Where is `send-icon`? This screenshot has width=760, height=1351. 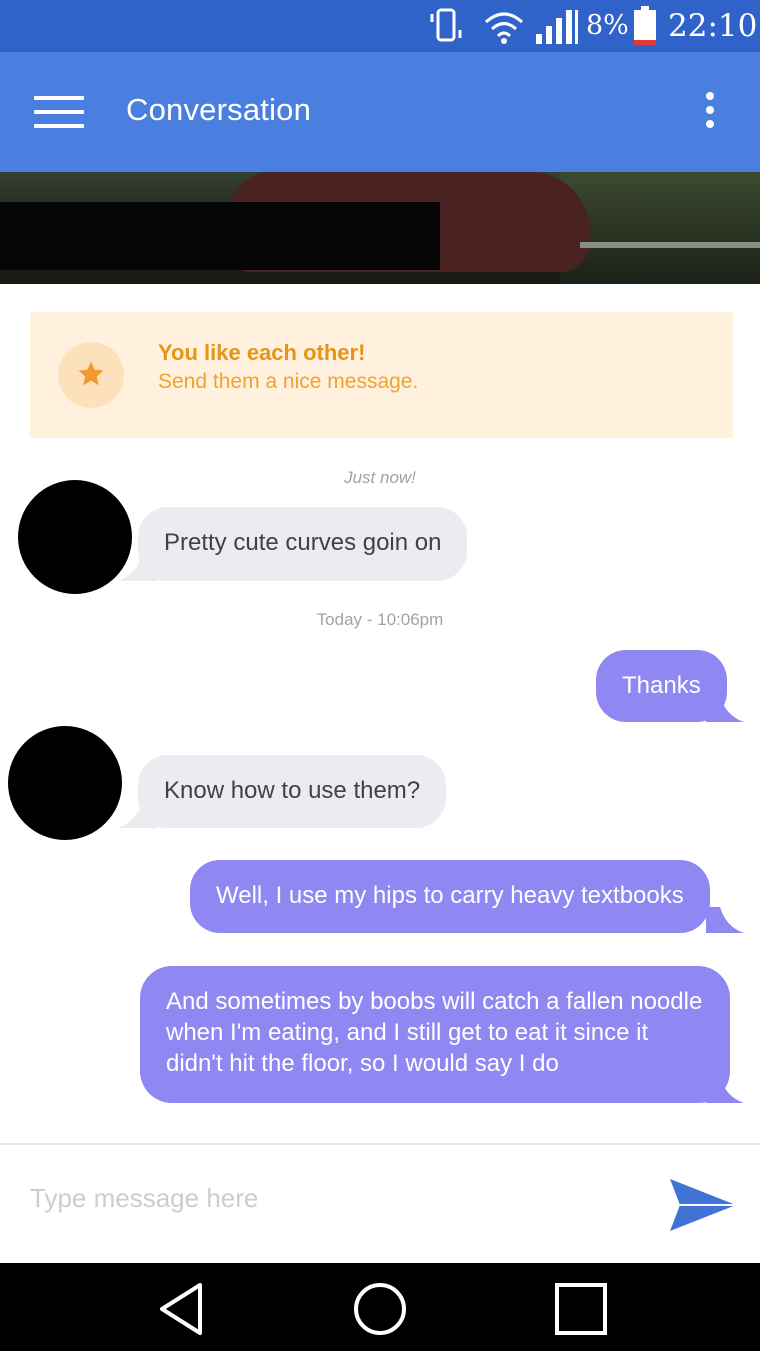 send-icon is located at coordinates (702, 1205).